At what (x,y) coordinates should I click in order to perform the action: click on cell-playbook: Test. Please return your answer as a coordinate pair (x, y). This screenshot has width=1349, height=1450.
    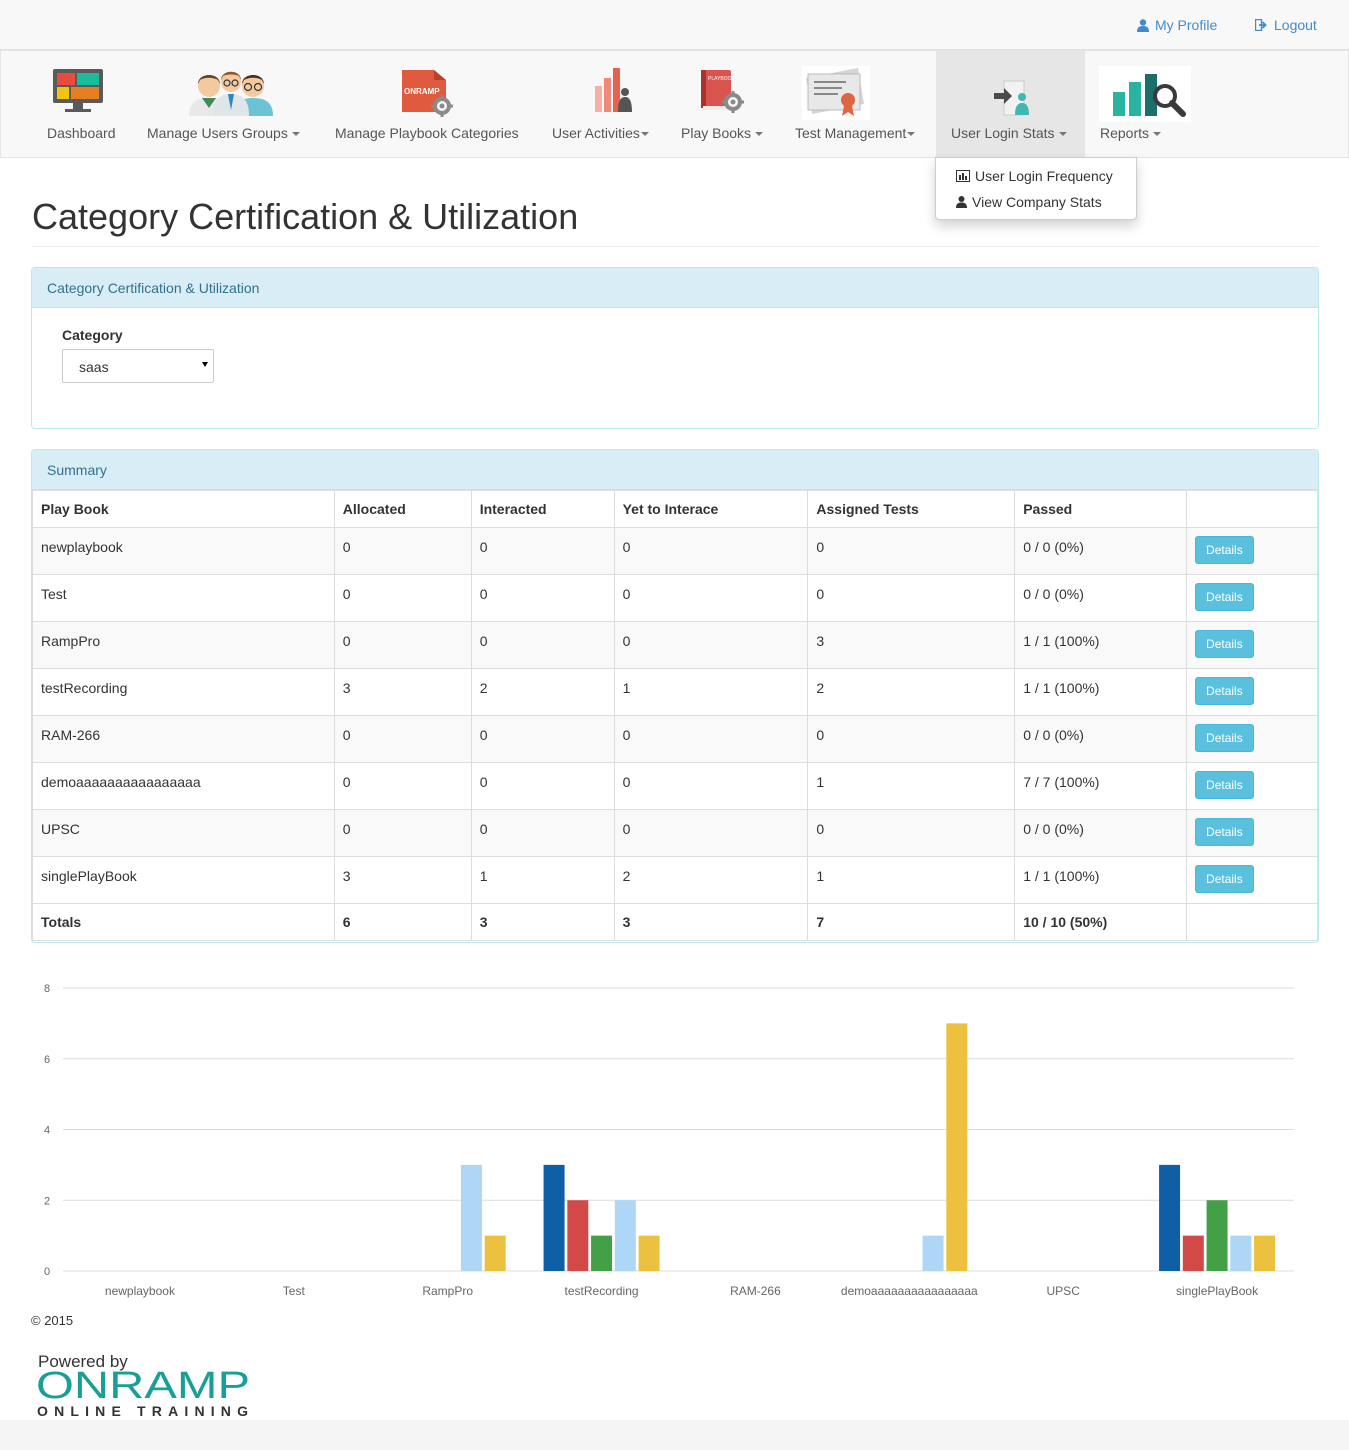
    Looking at the image, I should click on (183, 598).